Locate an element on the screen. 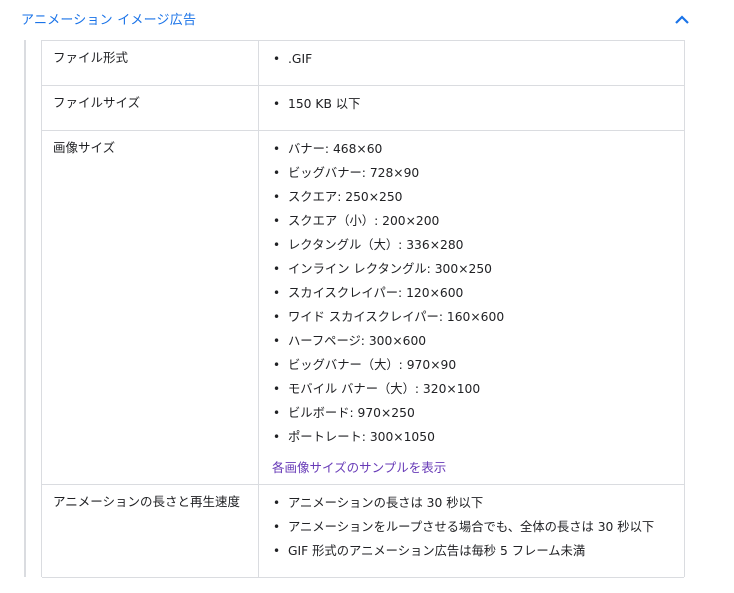 This screenshot has height=593, width=734. section-header: アニメーション イメージ広告 is located at coordinates (367, 19).